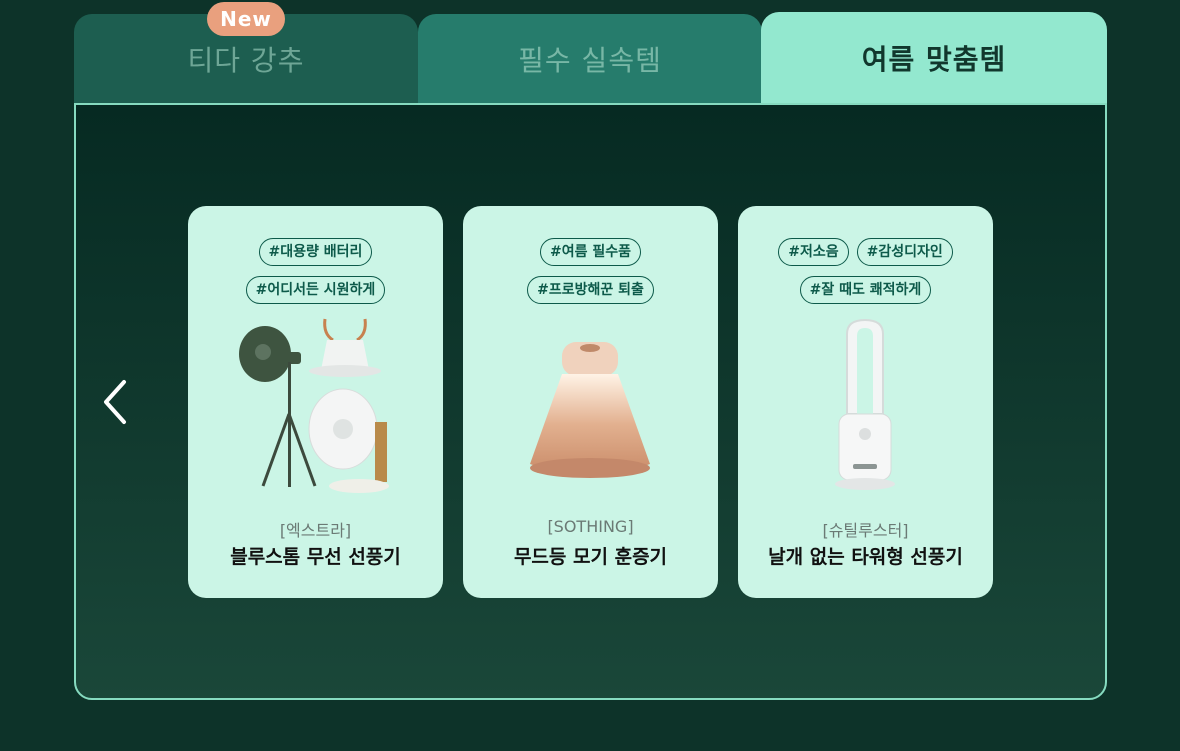 The height and width of the screenshot is (751, 1180). I want to click on product-name: 무드등 모기 훈증기, so click(590, 557).